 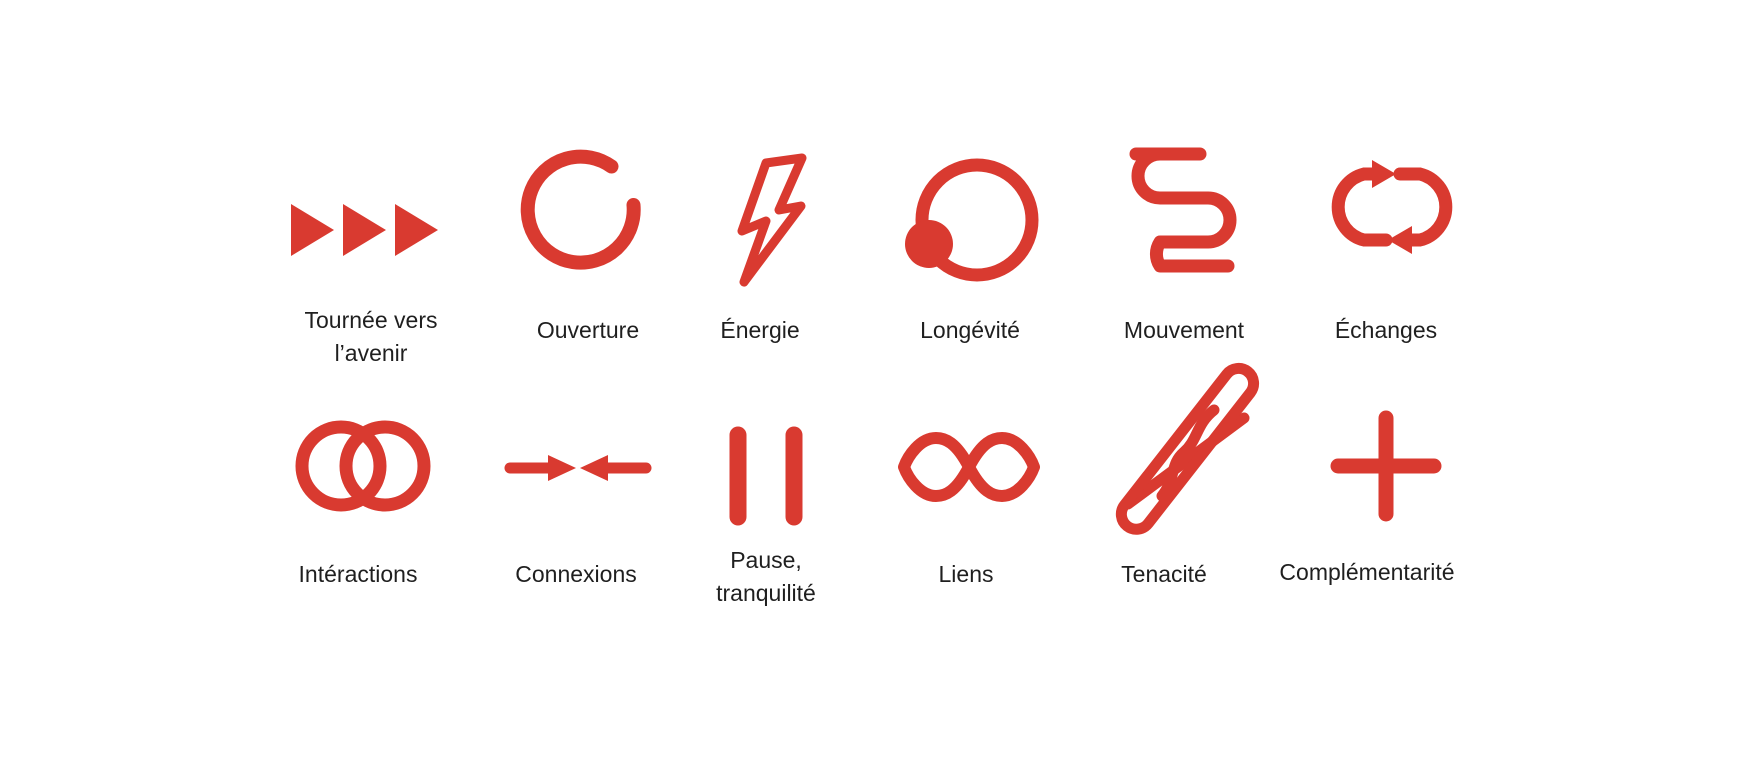 I want to click on item-label: Tenacité, so click(x=1164, y=574).